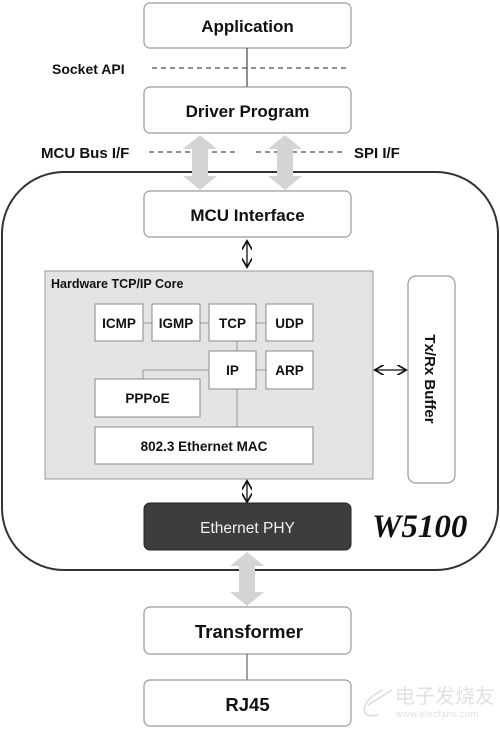 Image resolution: width=500 pixels, height=729 pixels. What do you see at coordinates (247, 528) in the screenshot?
I see `ethernet-phy-label: Ethernet PHY` at bounding box center [247, 528].